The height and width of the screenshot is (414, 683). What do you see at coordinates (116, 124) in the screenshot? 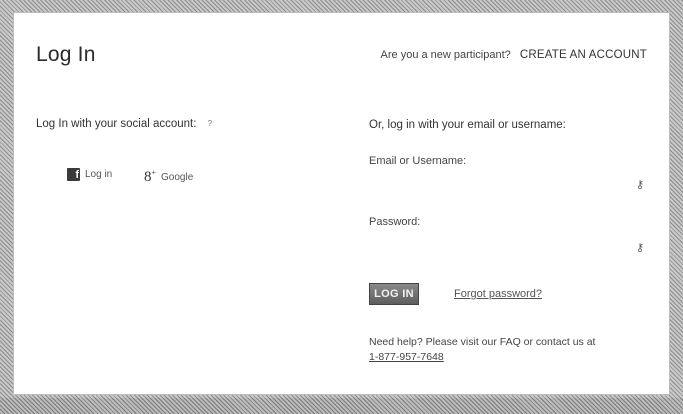
I see `social-heading-text: Log In with your social account:` at bounding box center [116, 124].